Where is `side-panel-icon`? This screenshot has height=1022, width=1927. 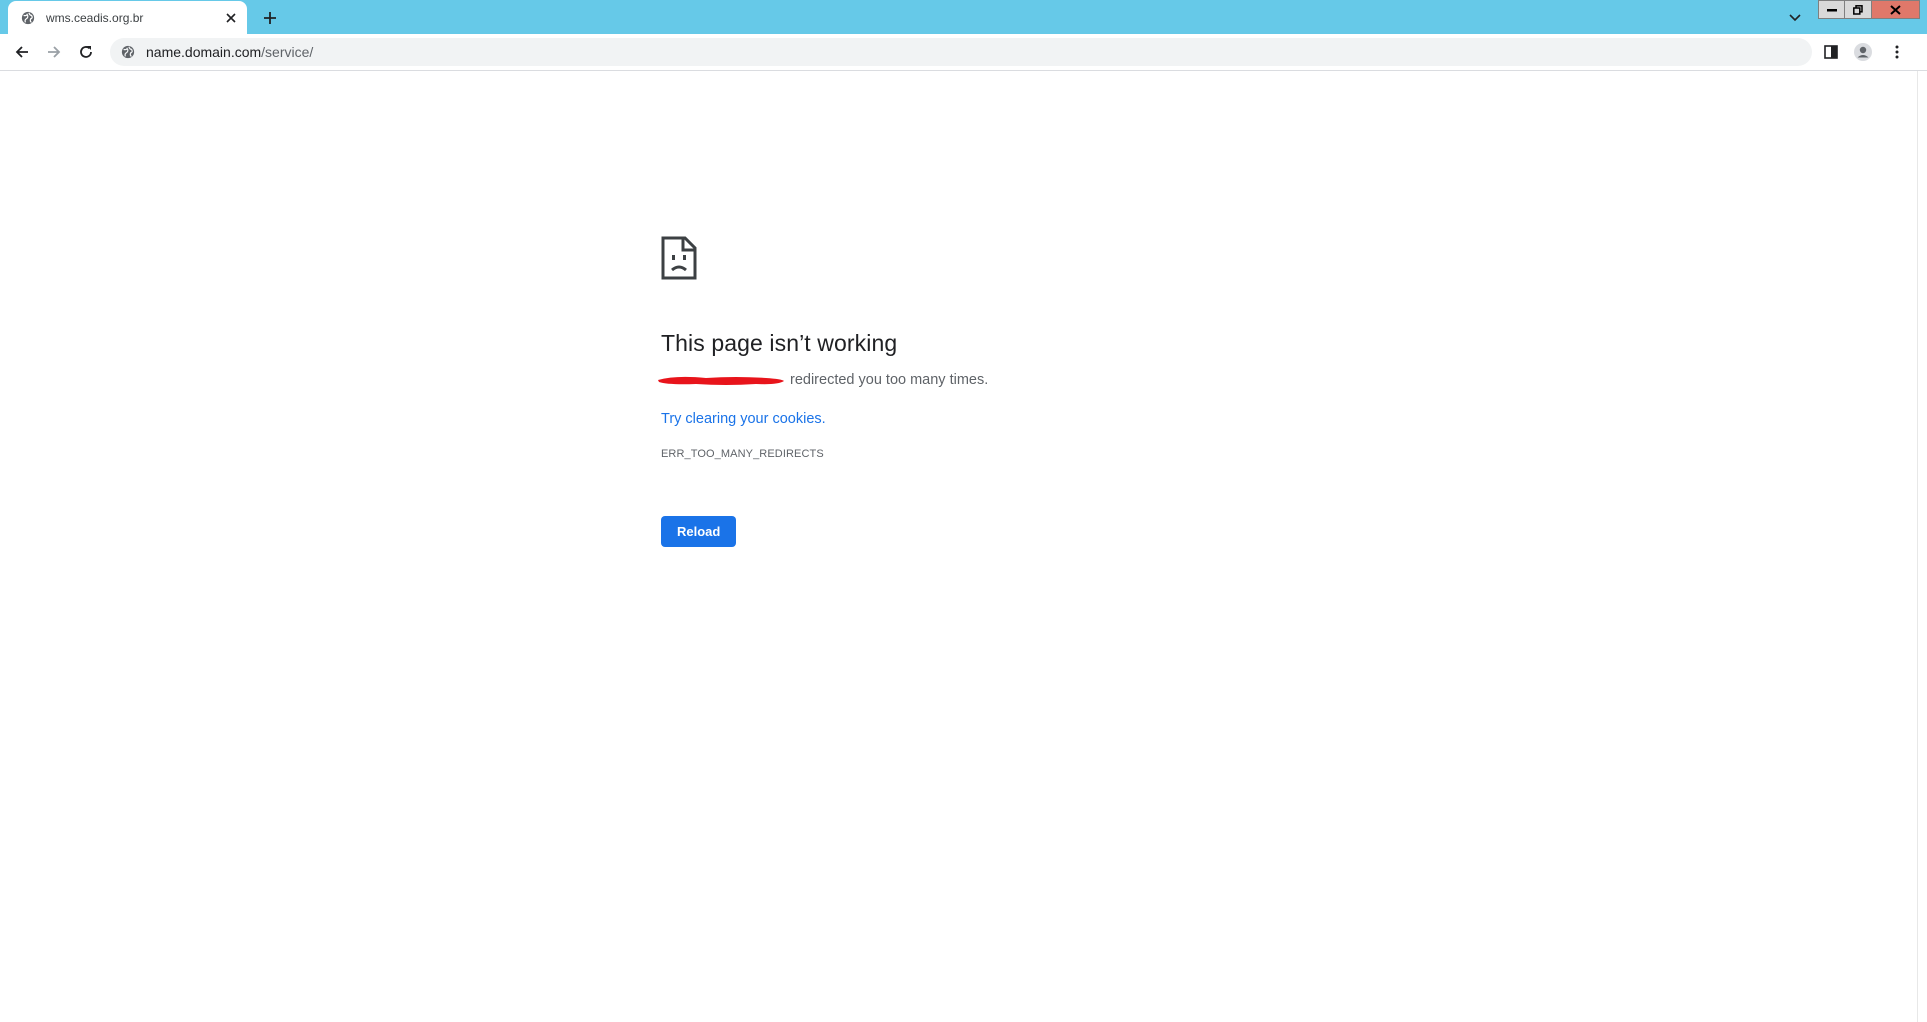 side-panel-icon is located at coordinates (1831, 52).